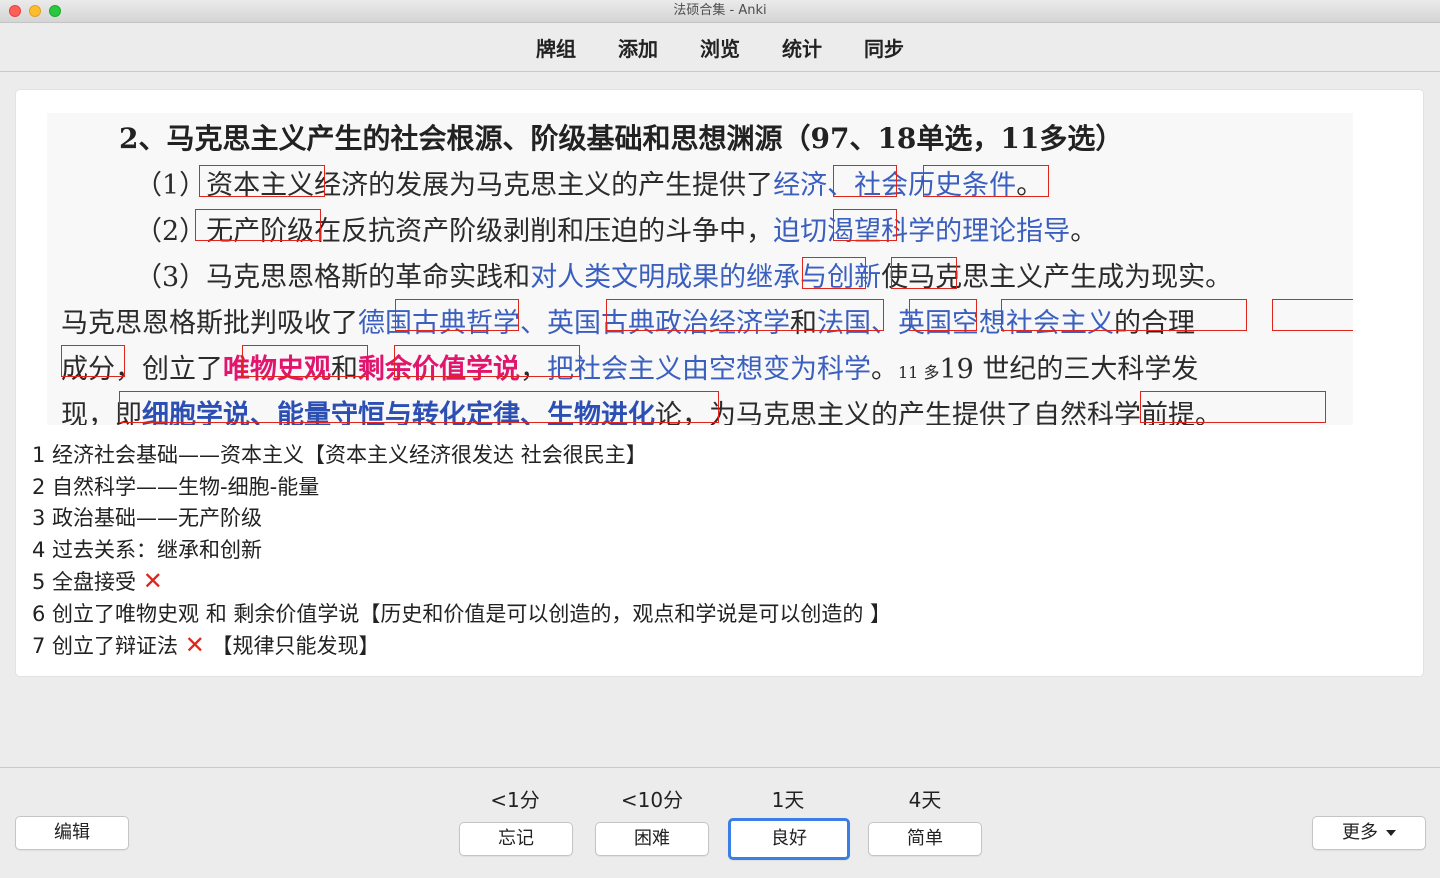 This screenshot has height=878, width=1440. Describe the element at coordinates (72, 833) in the screenshot. I see `edit-button: 编辑` at that location.